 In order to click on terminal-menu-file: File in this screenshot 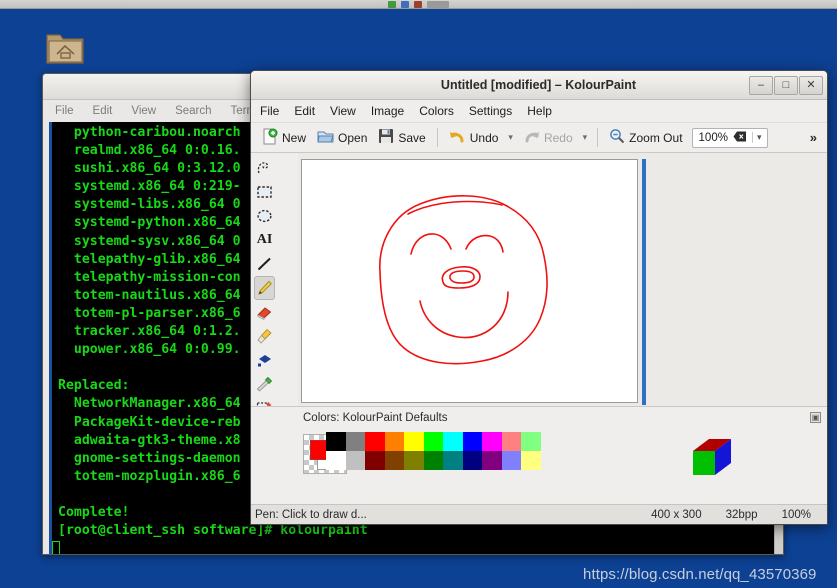, I will do `click(64, 111)`.